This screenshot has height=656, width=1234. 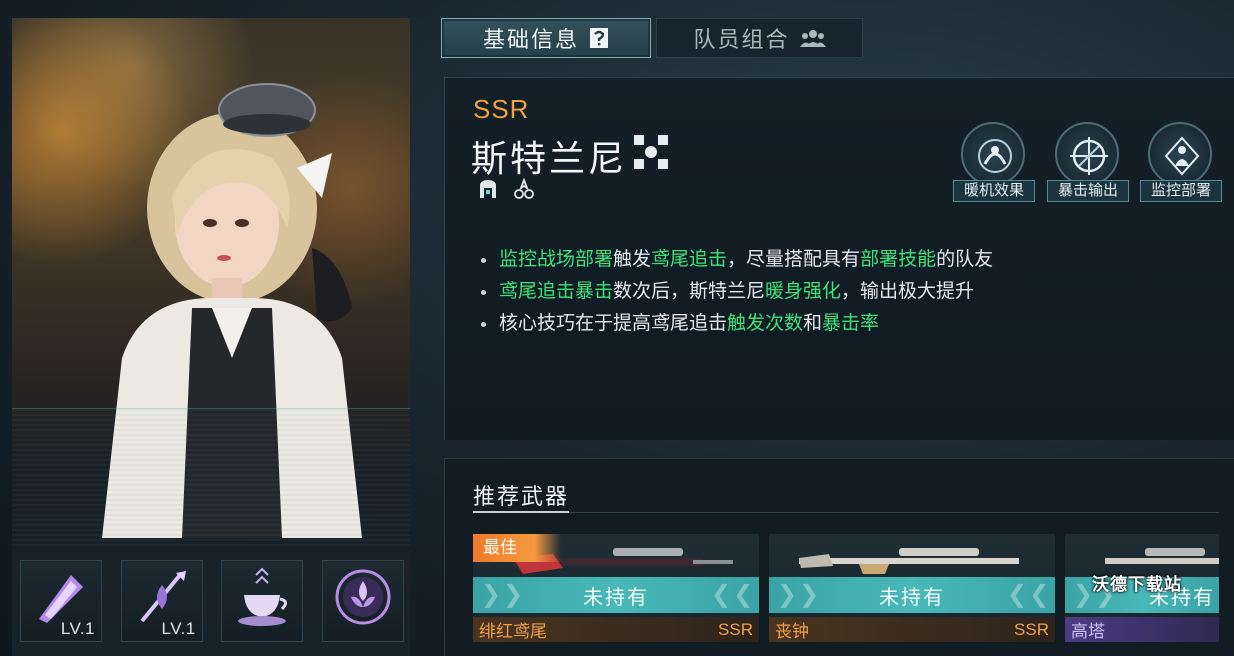 I want to click on portrait-scanline-overlay, so click(x=211, y=478).